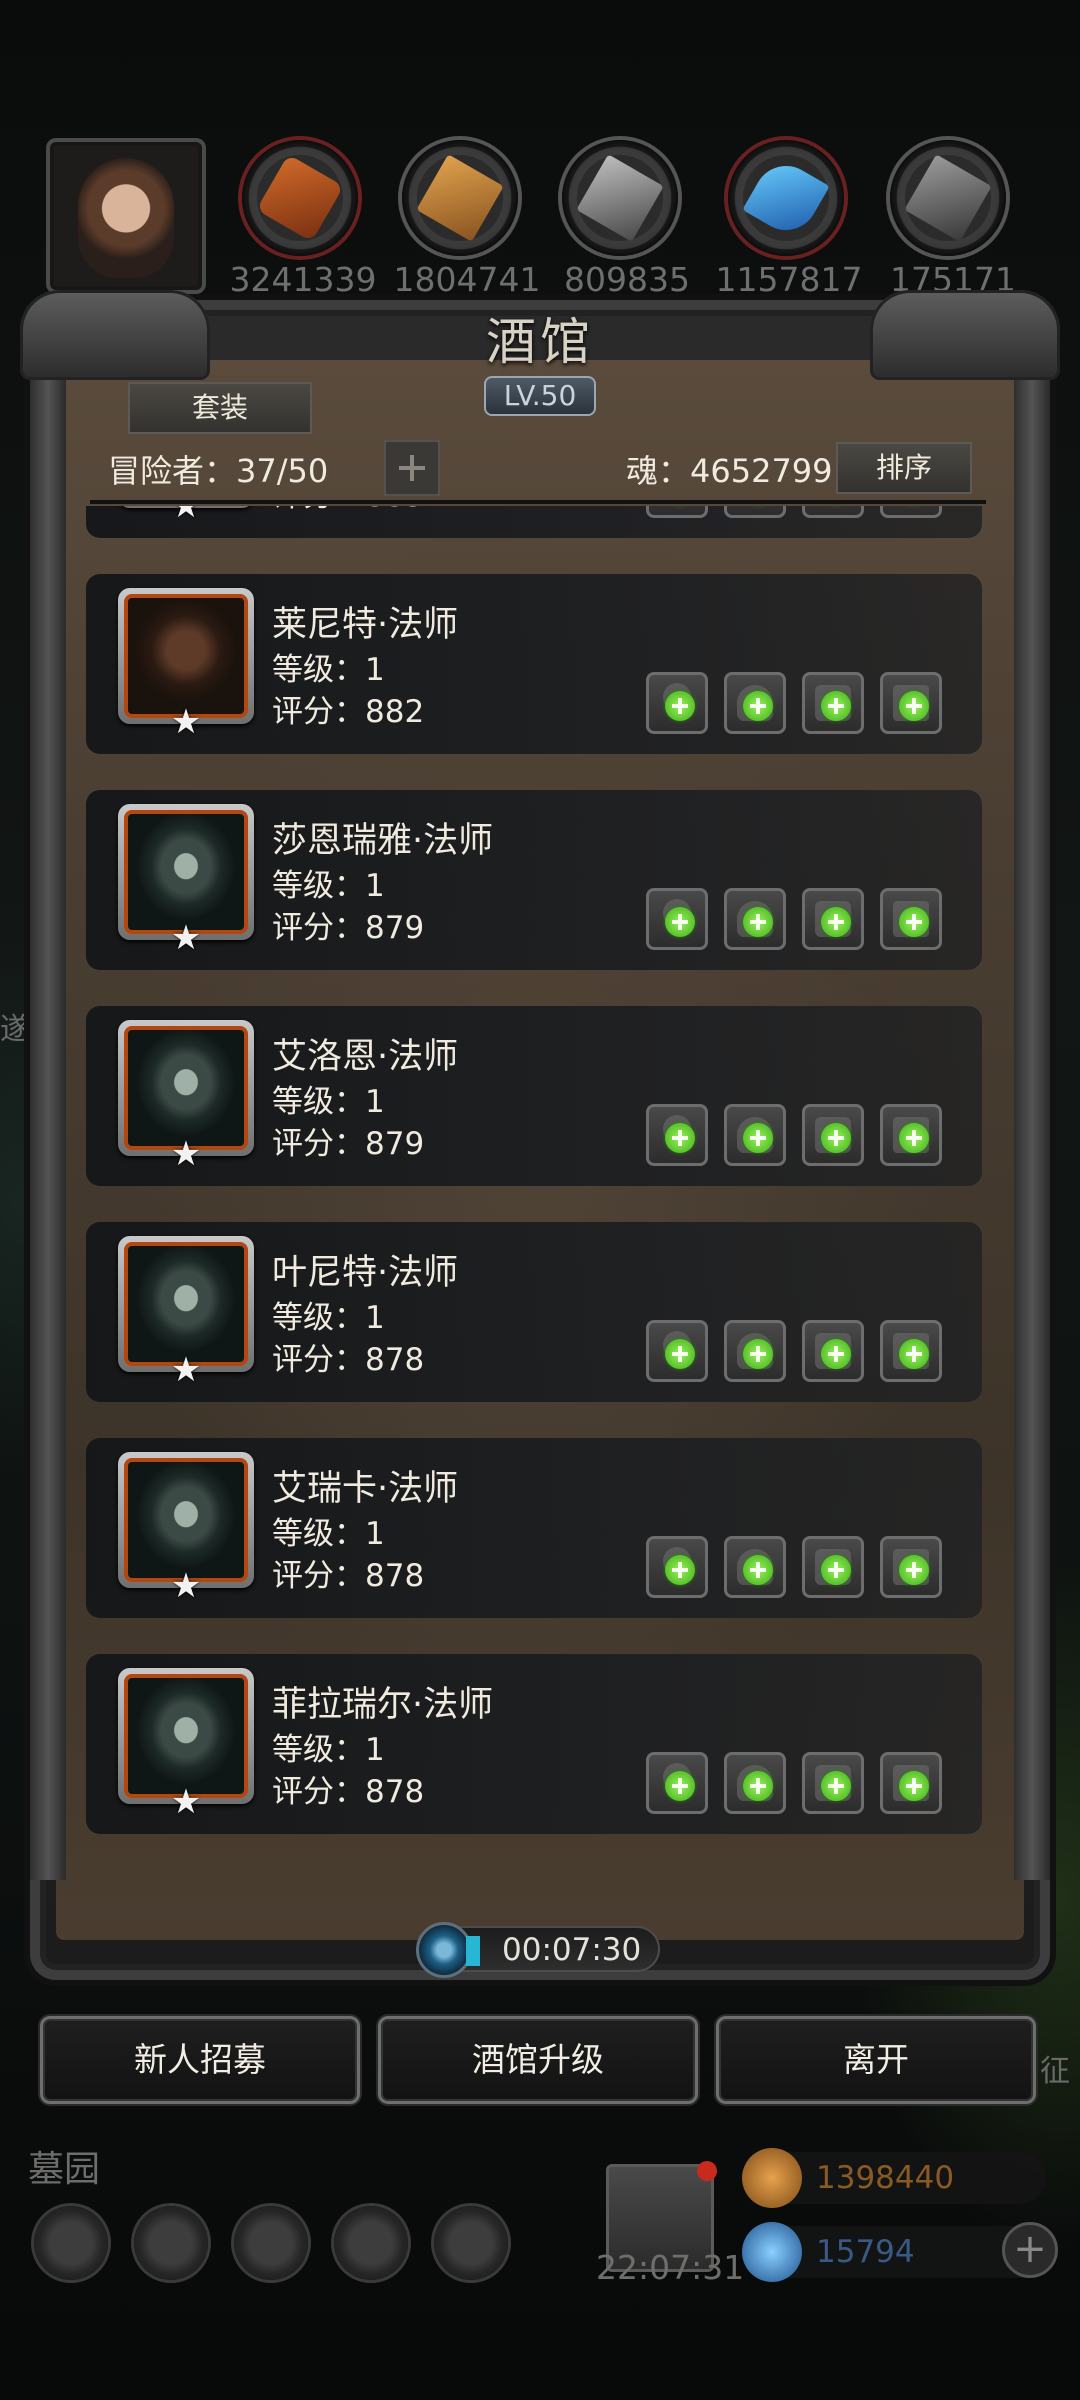  I want to click on hero-card: ★ 菲拉瑞尔·法师 等级：1 评分：878, so click(534, 1744).